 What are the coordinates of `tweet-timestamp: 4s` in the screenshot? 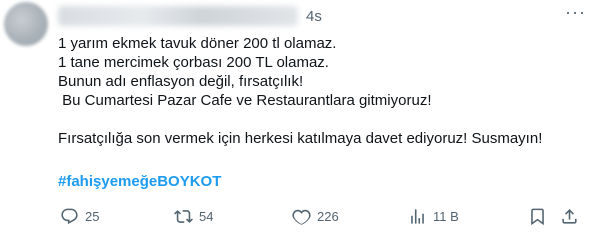 It's located at (314, 16).